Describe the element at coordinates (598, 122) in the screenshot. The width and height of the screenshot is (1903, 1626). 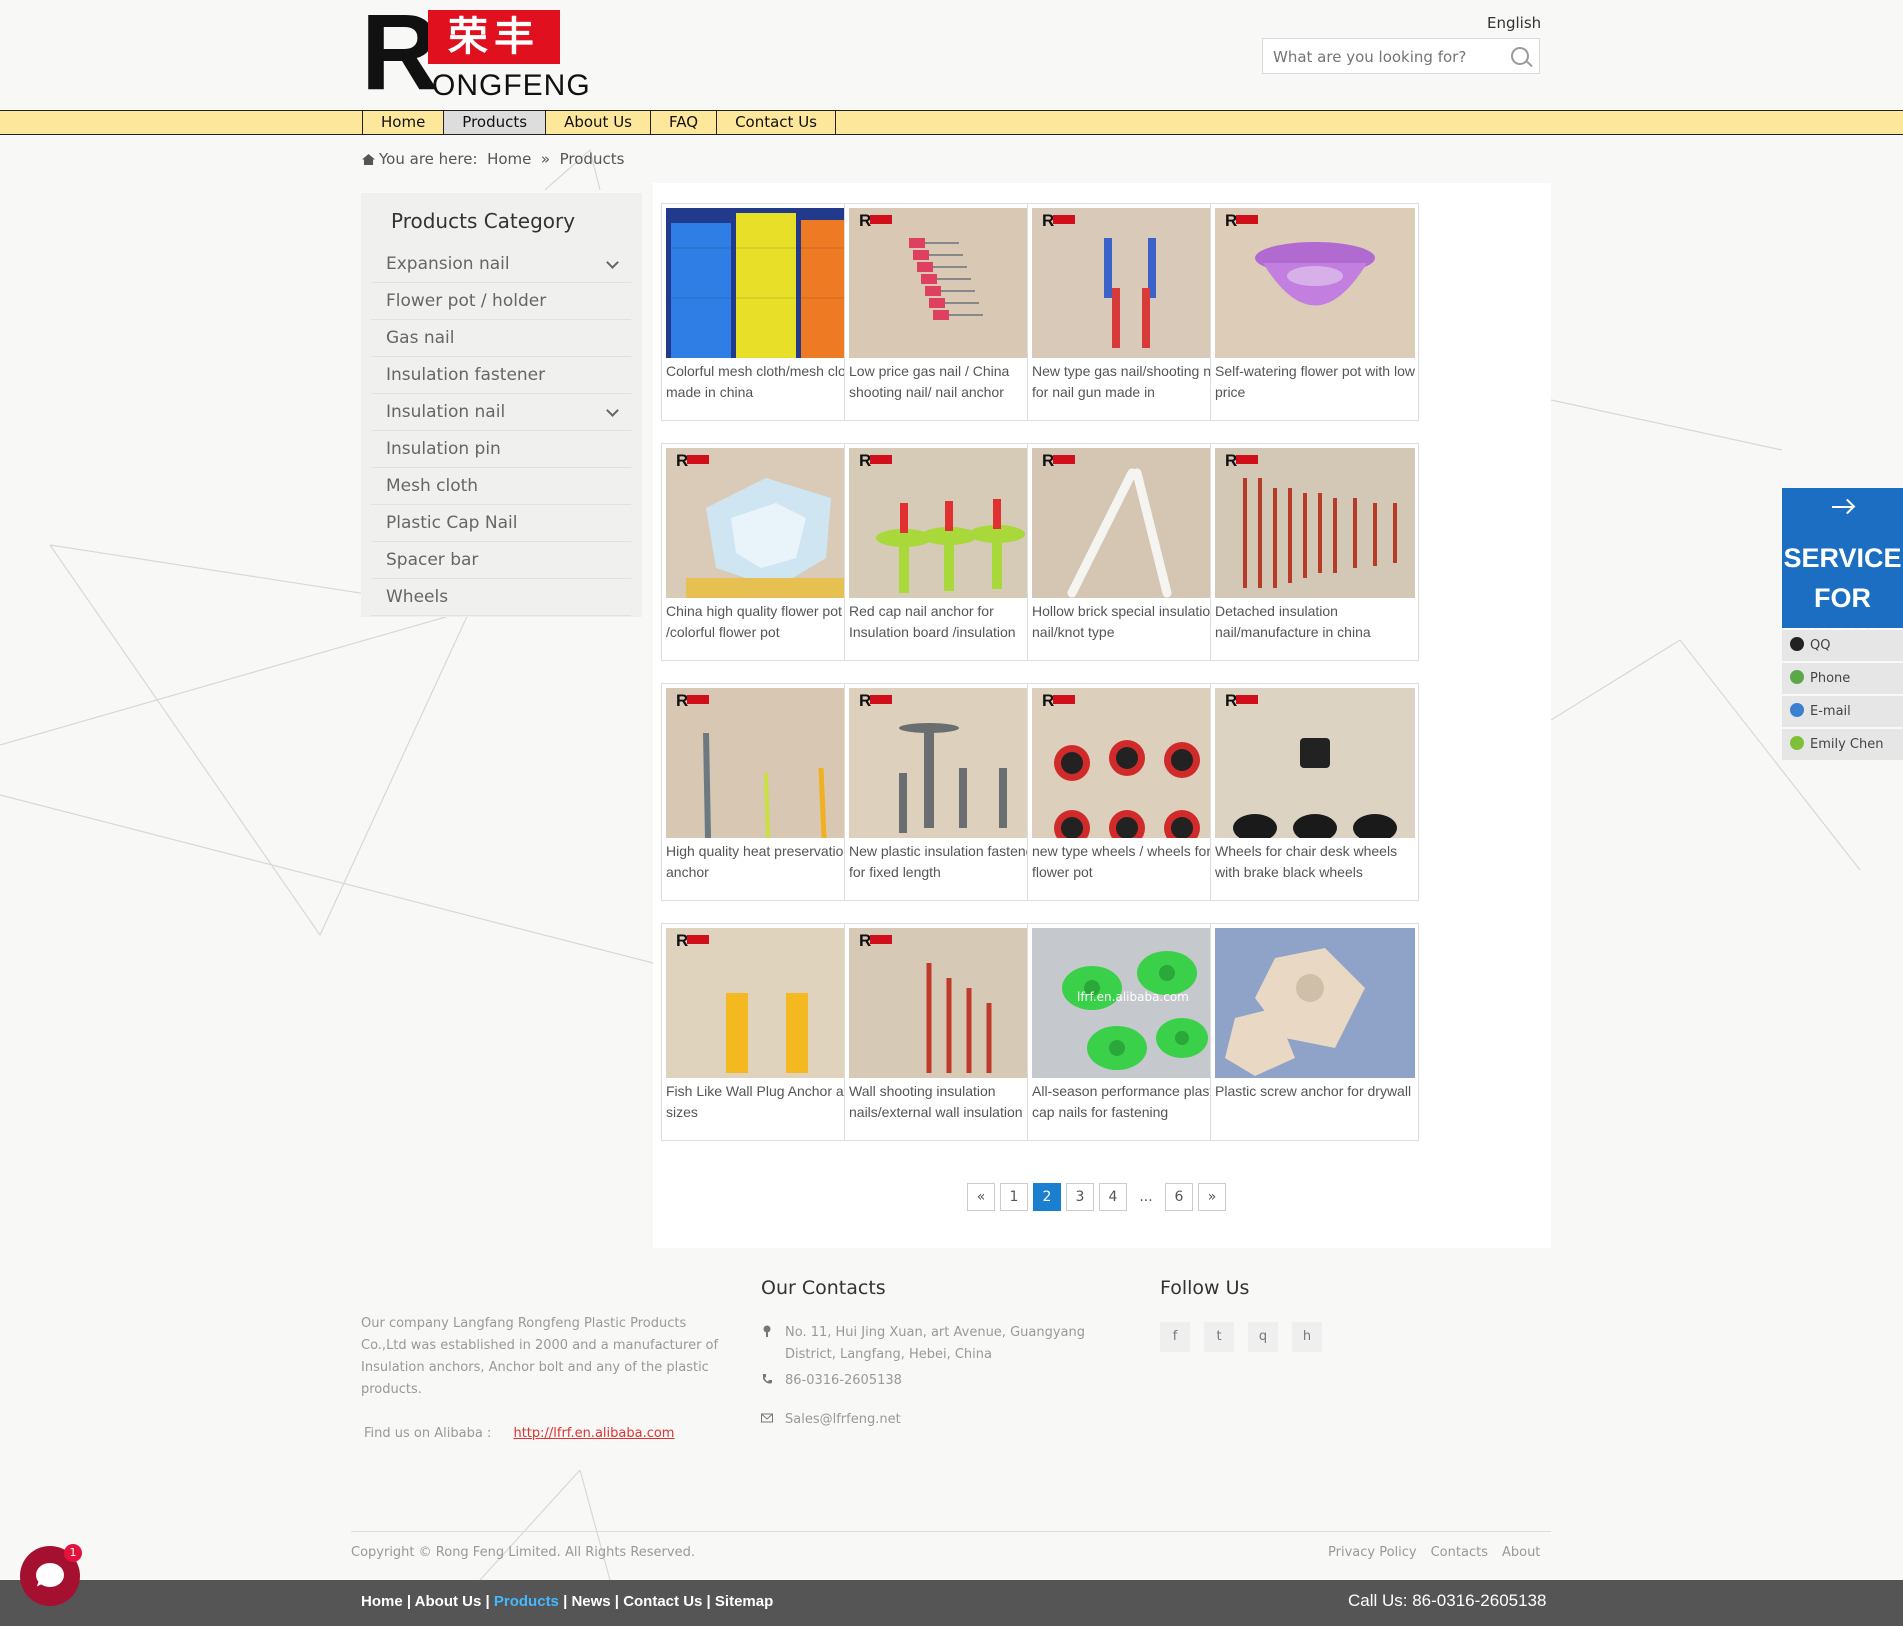
I see `nav-about-us: About Us` at that location.